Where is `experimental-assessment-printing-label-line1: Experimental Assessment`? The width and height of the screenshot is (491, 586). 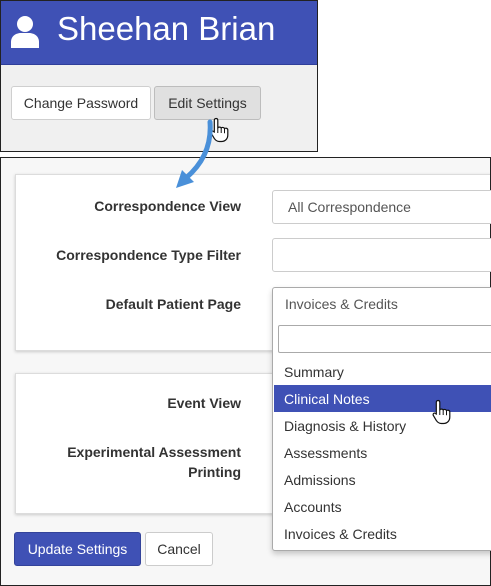
experimental-assessment-printing-label-line1: Experimental Assessment is located at coordinates (154, 452).